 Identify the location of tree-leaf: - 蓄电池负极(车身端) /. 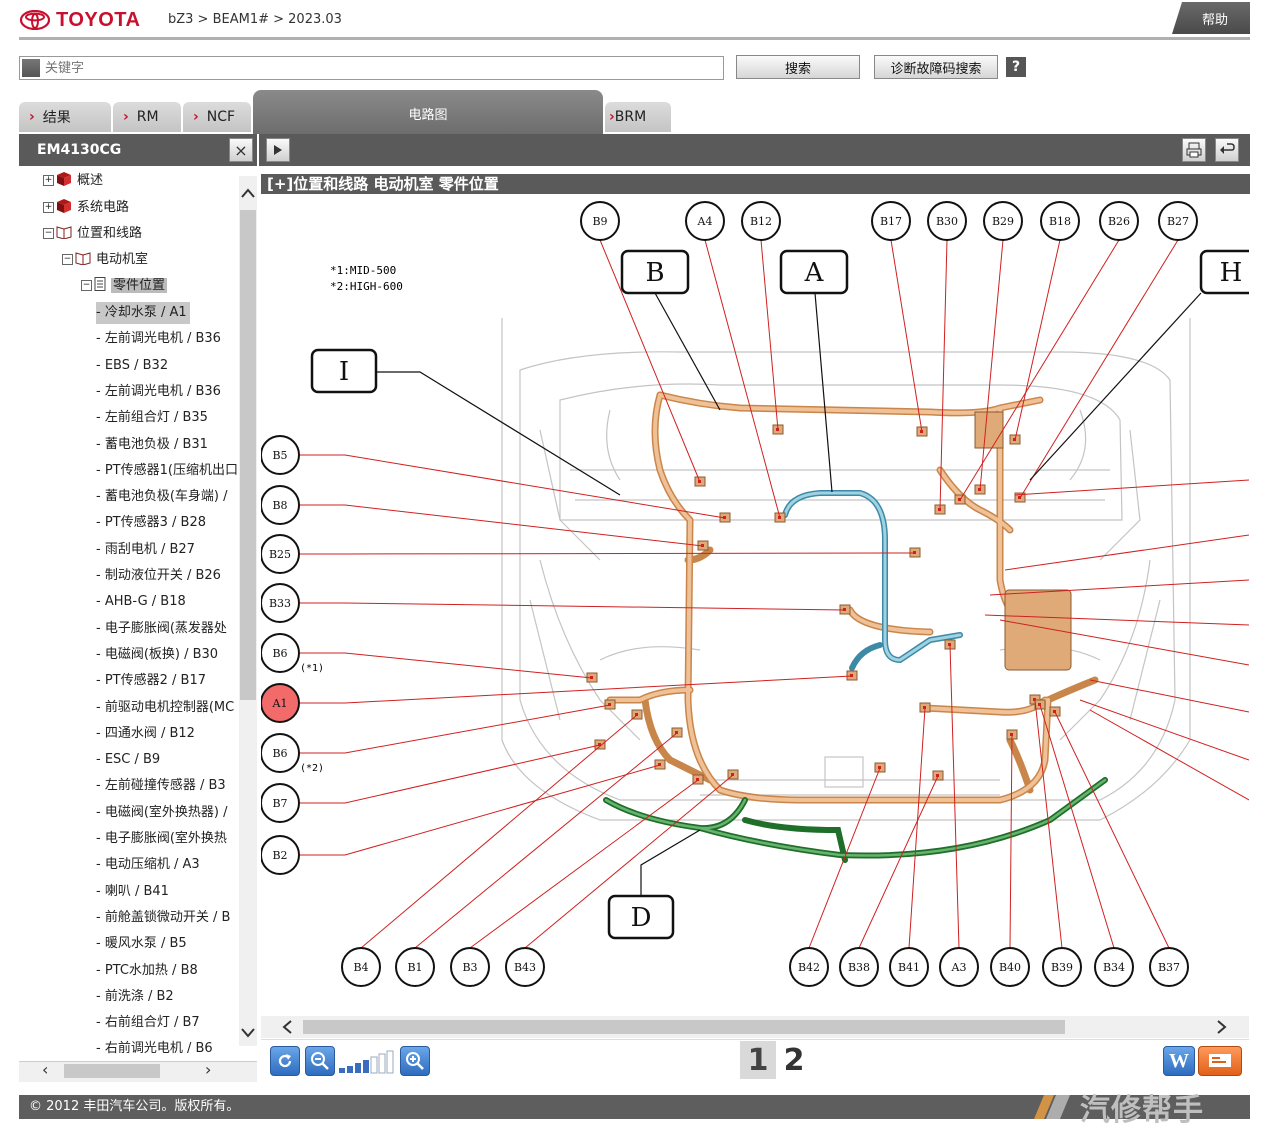
(161, 497).